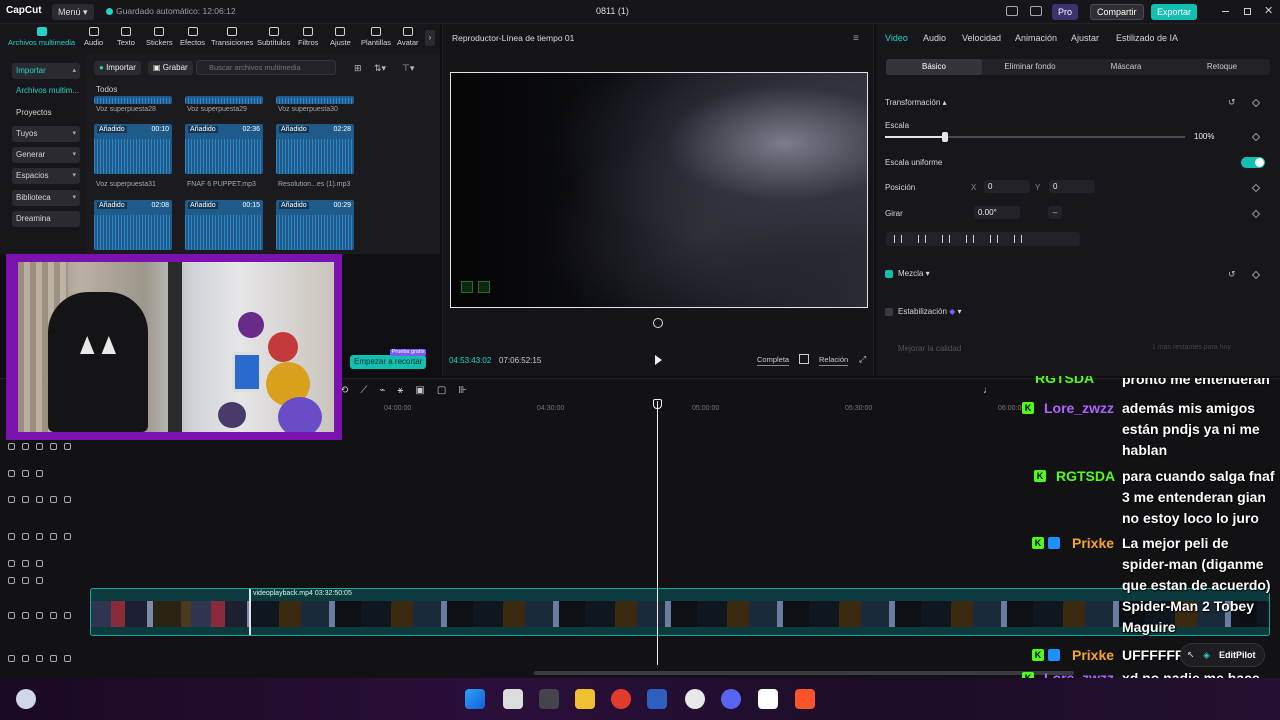  What do you see at coordinates (358, 68) in the screenshot?
I see `grid-view-icon: ⊞` at bounding box center [358, 68].